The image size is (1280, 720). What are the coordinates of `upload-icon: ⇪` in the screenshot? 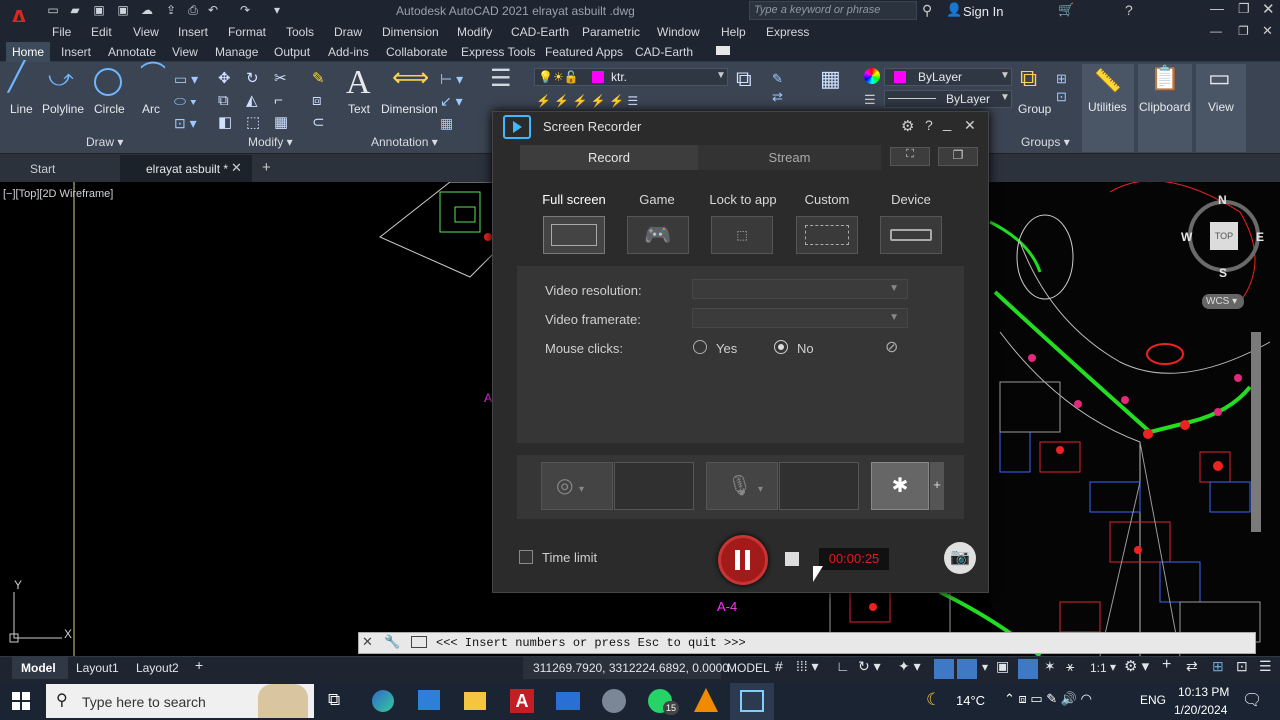 It's located at (171, 10).